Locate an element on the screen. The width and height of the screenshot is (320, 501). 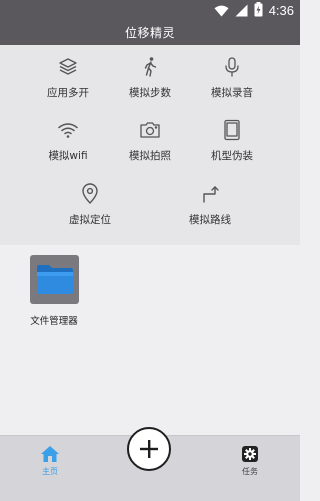
feature-simulate-recording: 模拟录音 is located at coordinates (232, 79).